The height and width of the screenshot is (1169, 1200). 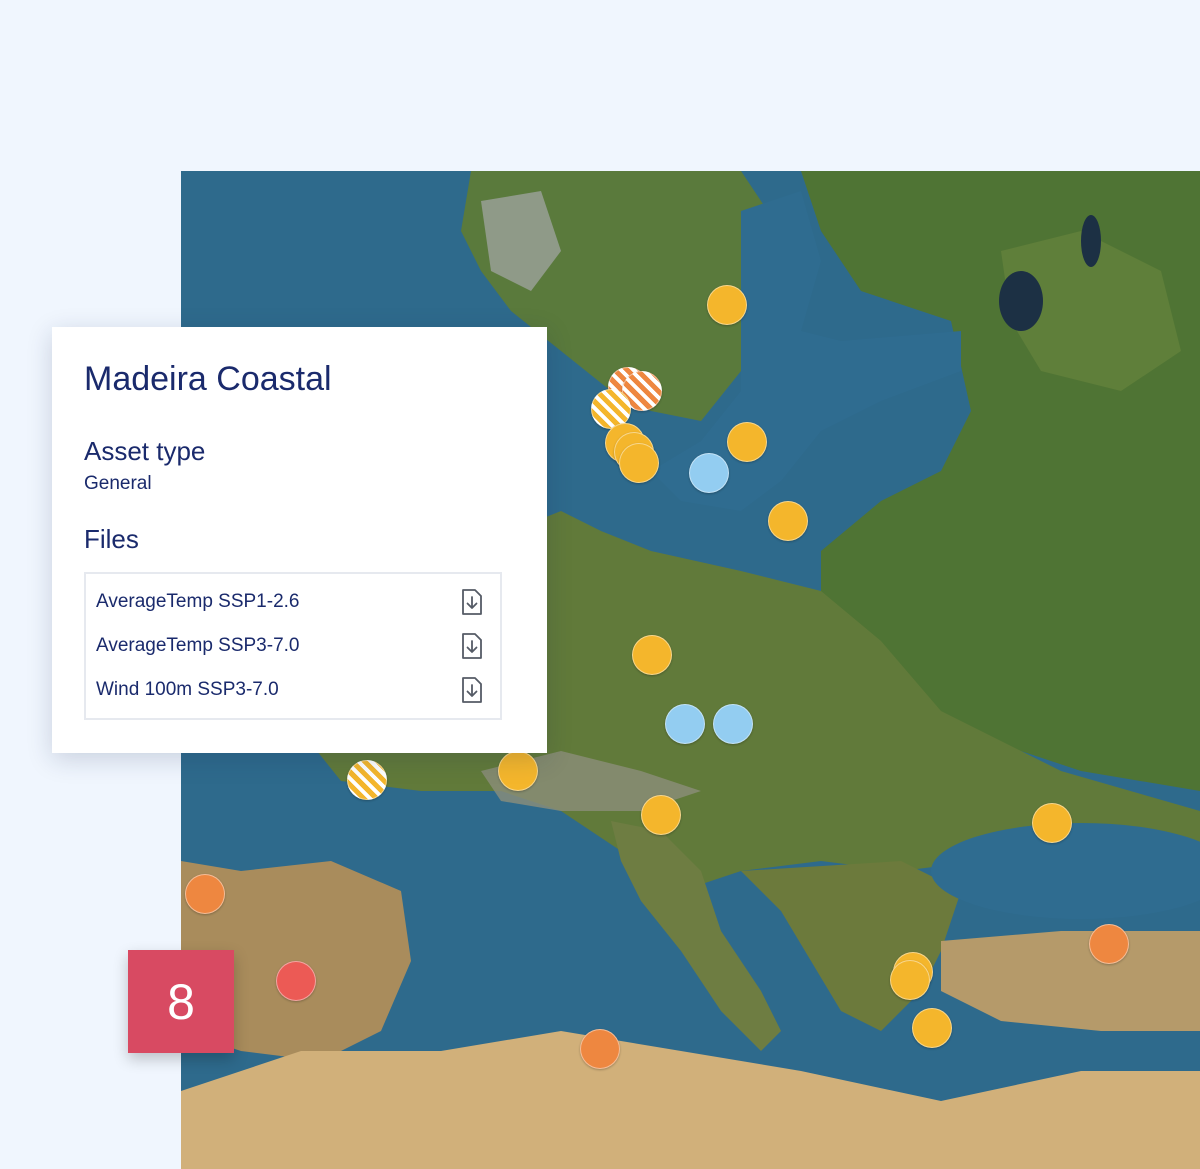 What do you see at coordinates (145, 451) in the screenshot?
I see `asset-type-label: Asset type` at bounding box center [145, 451].